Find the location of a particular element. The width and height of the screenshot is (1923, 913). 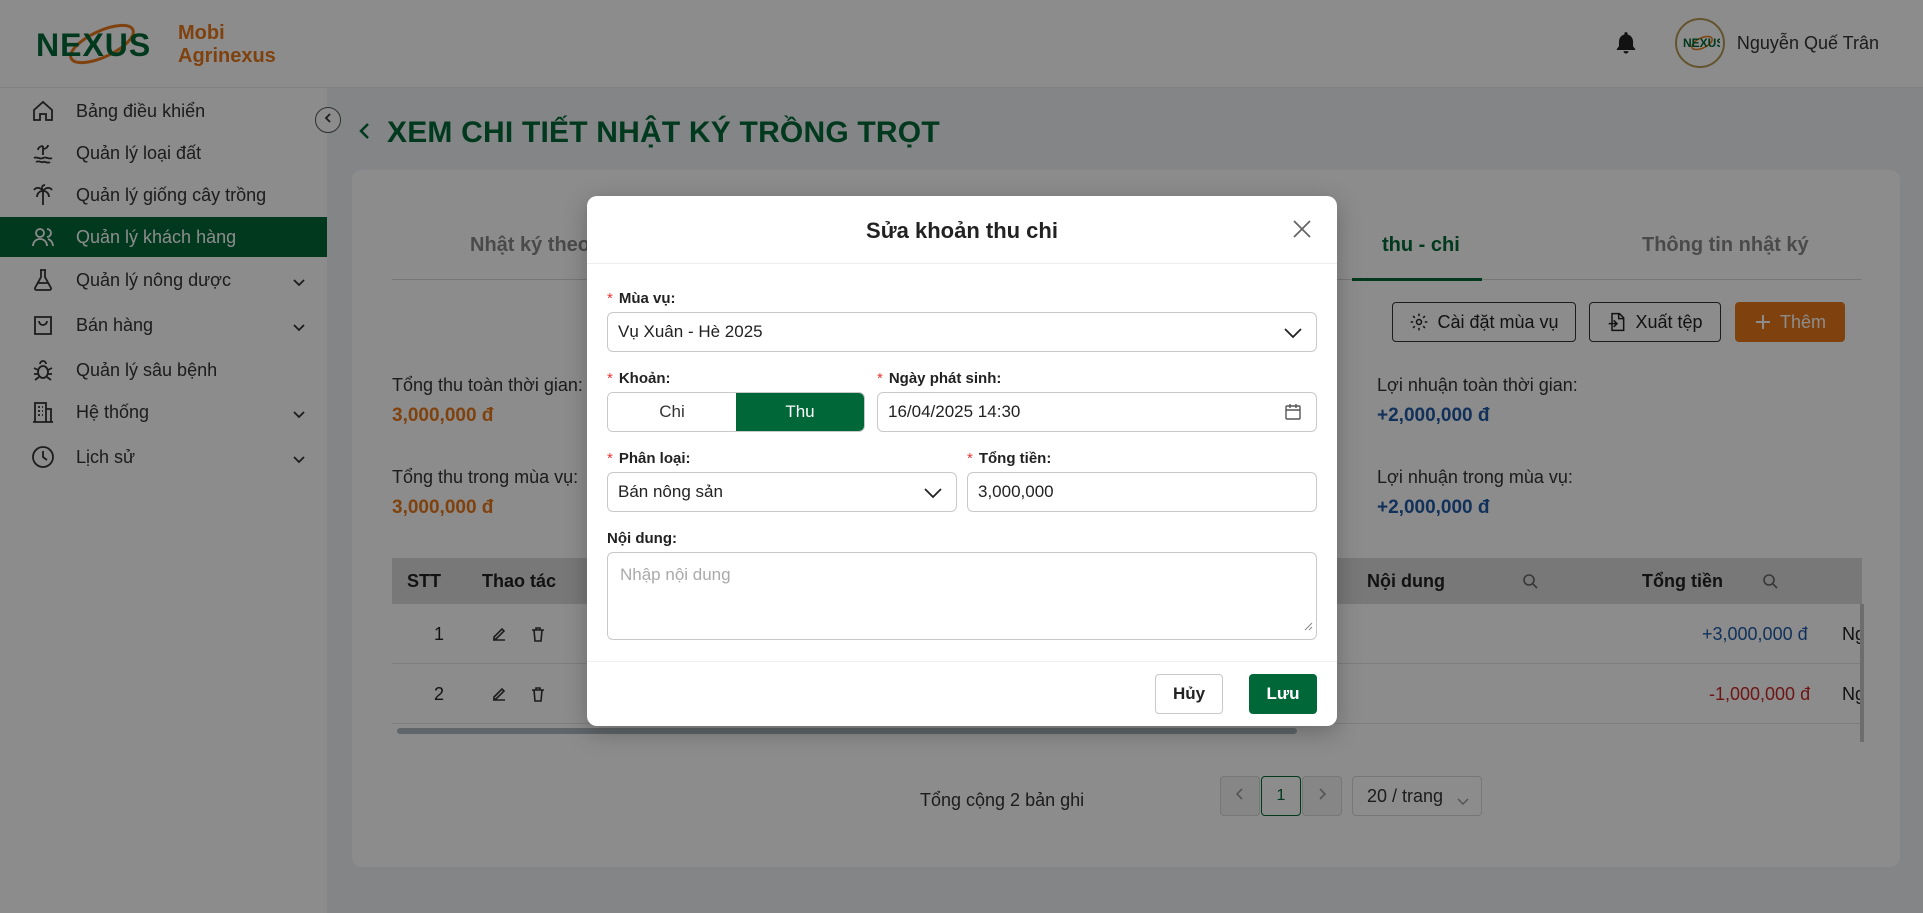

category-label: * Phân loại: is located at coordinates (649, 458).